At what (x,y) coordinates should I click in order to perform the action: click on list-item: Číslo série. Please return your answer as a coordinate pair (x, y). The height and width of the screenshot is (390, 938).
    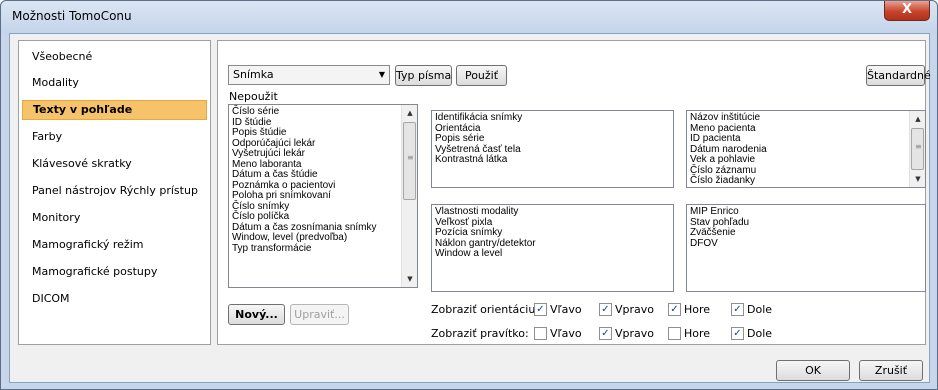
    Looking at the image, I should click on (304, 112).